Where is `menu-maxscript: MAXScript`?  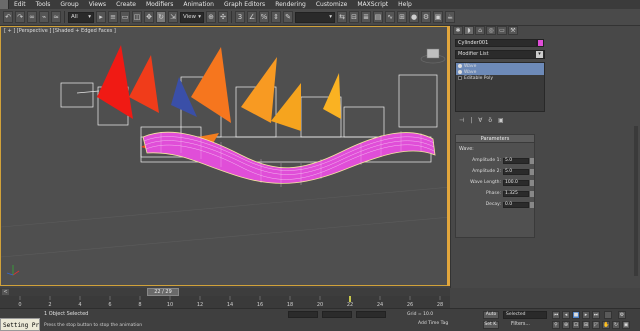
menu-maxscript: MAXScript is located at coordinates (372, 4).